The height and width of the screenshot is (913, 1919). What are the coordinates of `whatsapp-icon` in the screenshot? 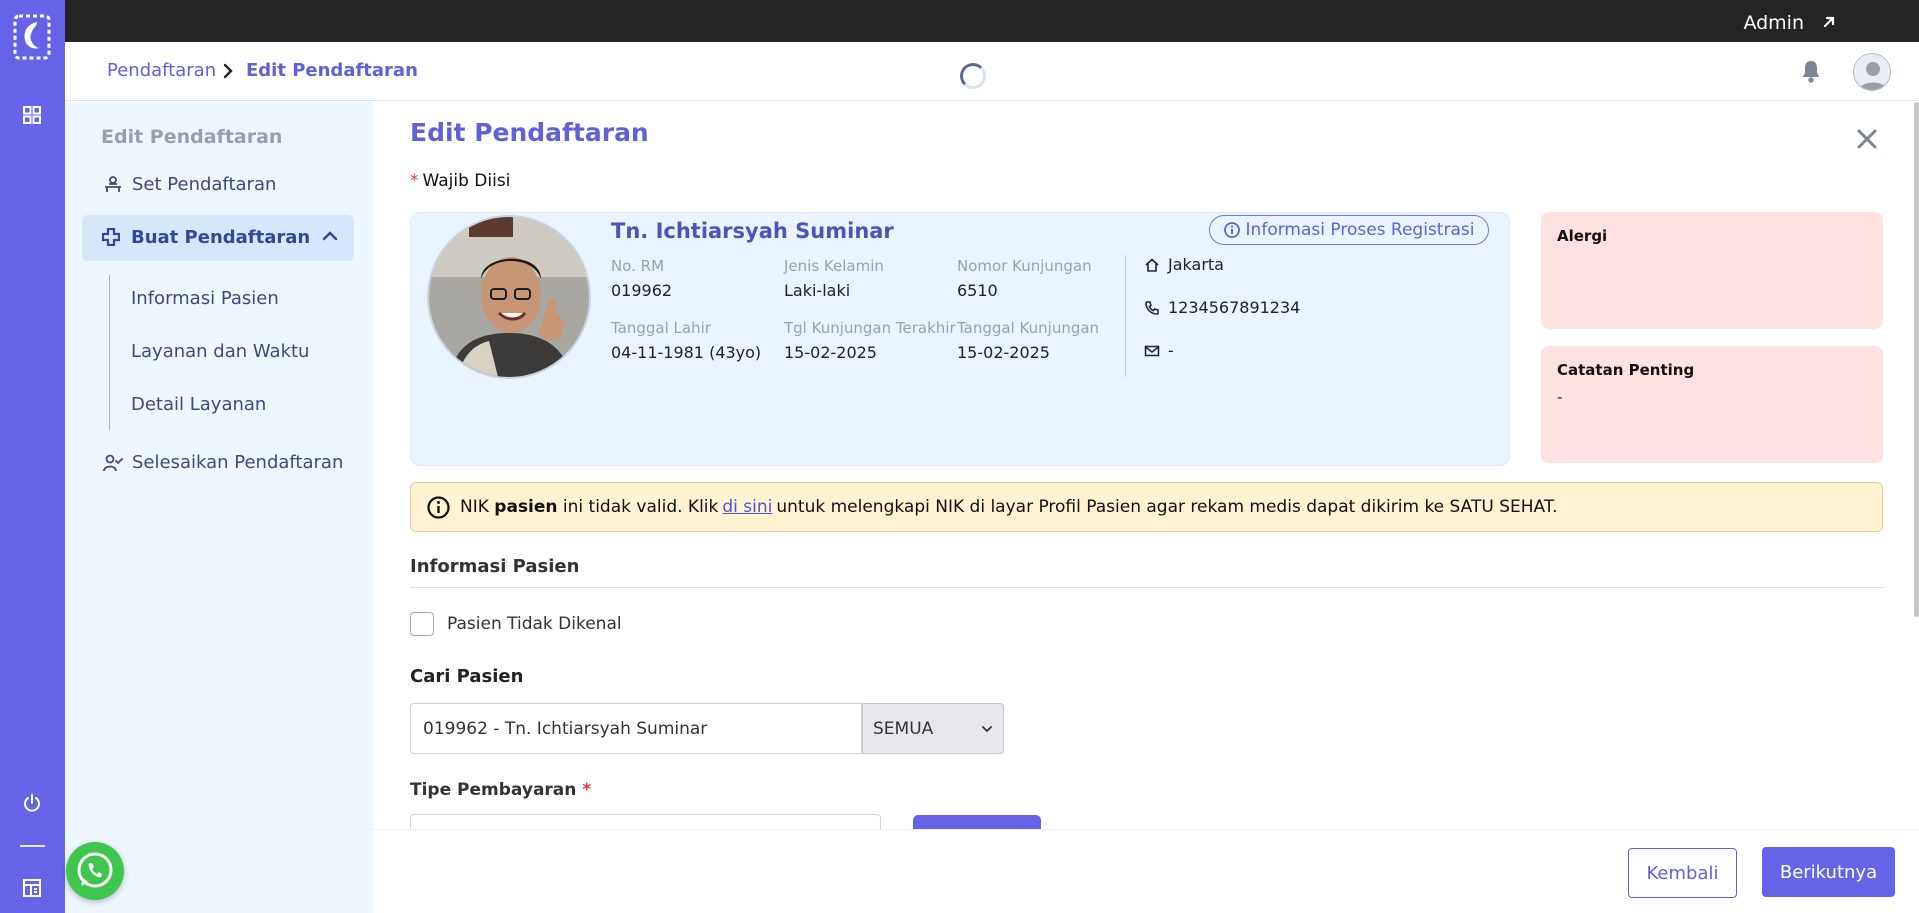 It's located at (95, 870).